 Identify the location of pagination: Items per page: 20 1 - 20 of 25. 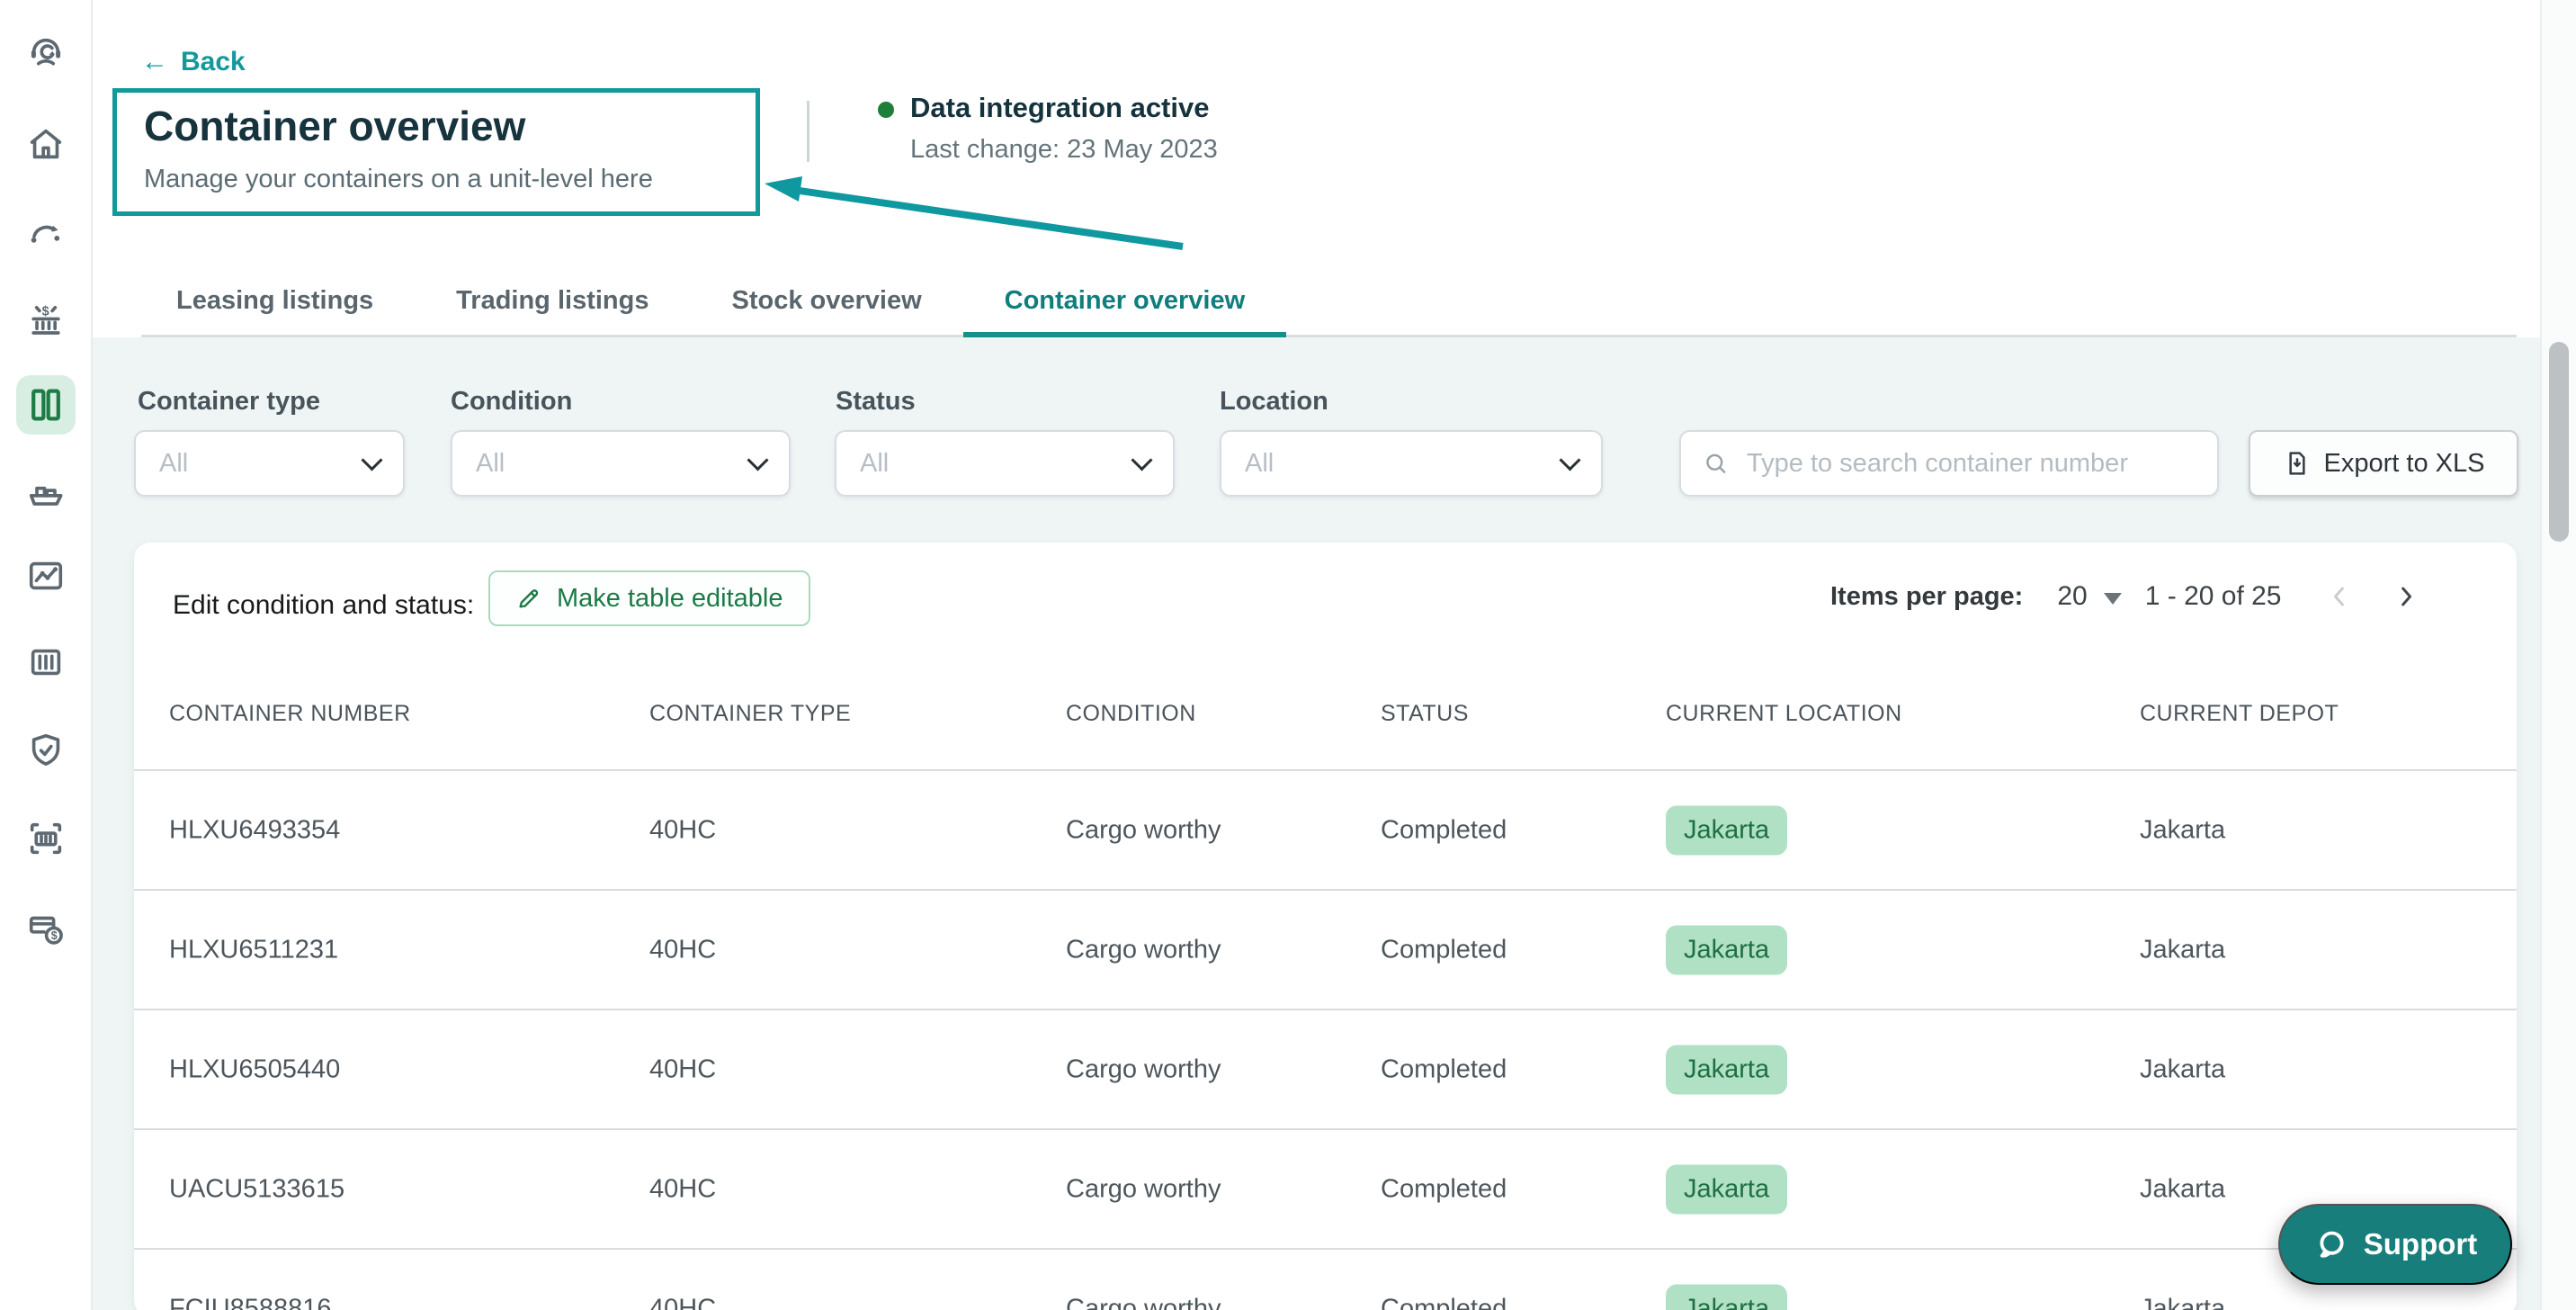
(2126, 596).